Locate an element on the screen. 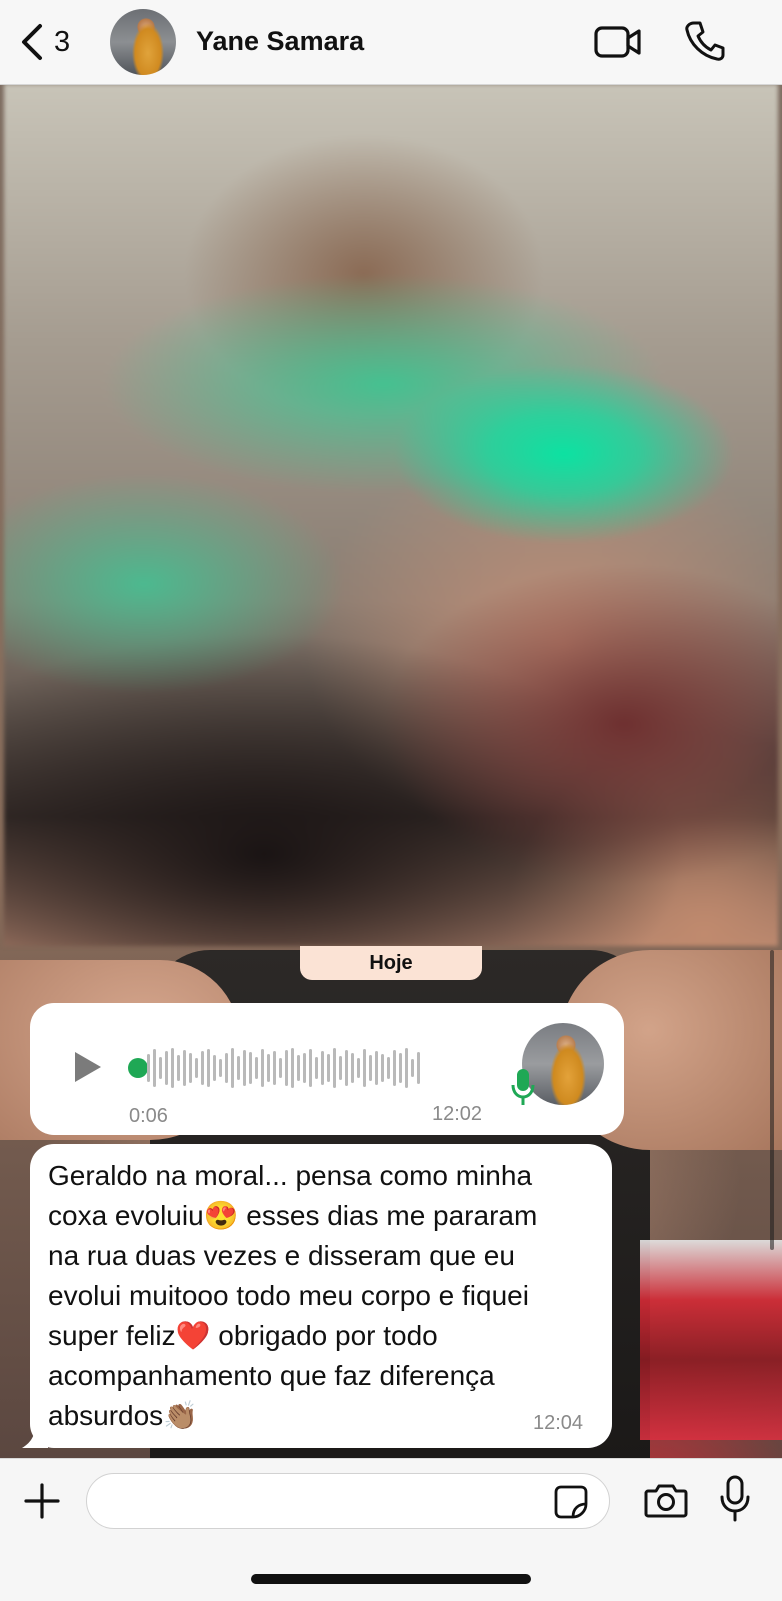  message-timestamp: 12:04 is located at coordinates (558, 1423).